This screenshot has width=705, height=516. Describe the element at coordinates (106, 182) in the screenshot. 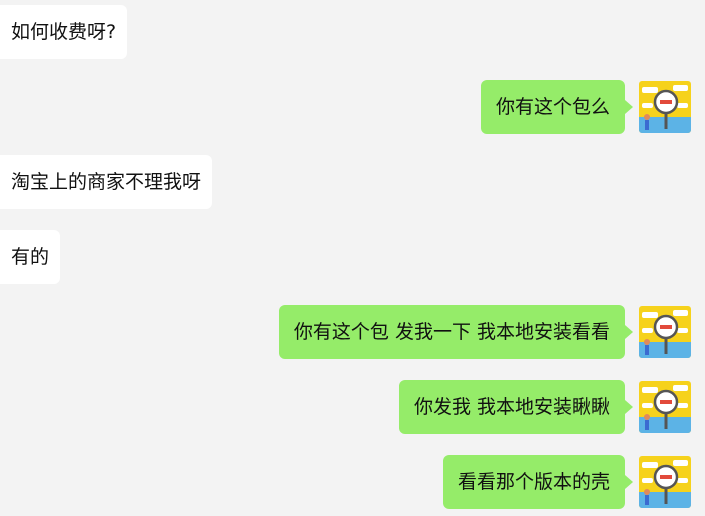

I see `incoming-message-bubble: 淘宝上的商家不理我呀` at that location.